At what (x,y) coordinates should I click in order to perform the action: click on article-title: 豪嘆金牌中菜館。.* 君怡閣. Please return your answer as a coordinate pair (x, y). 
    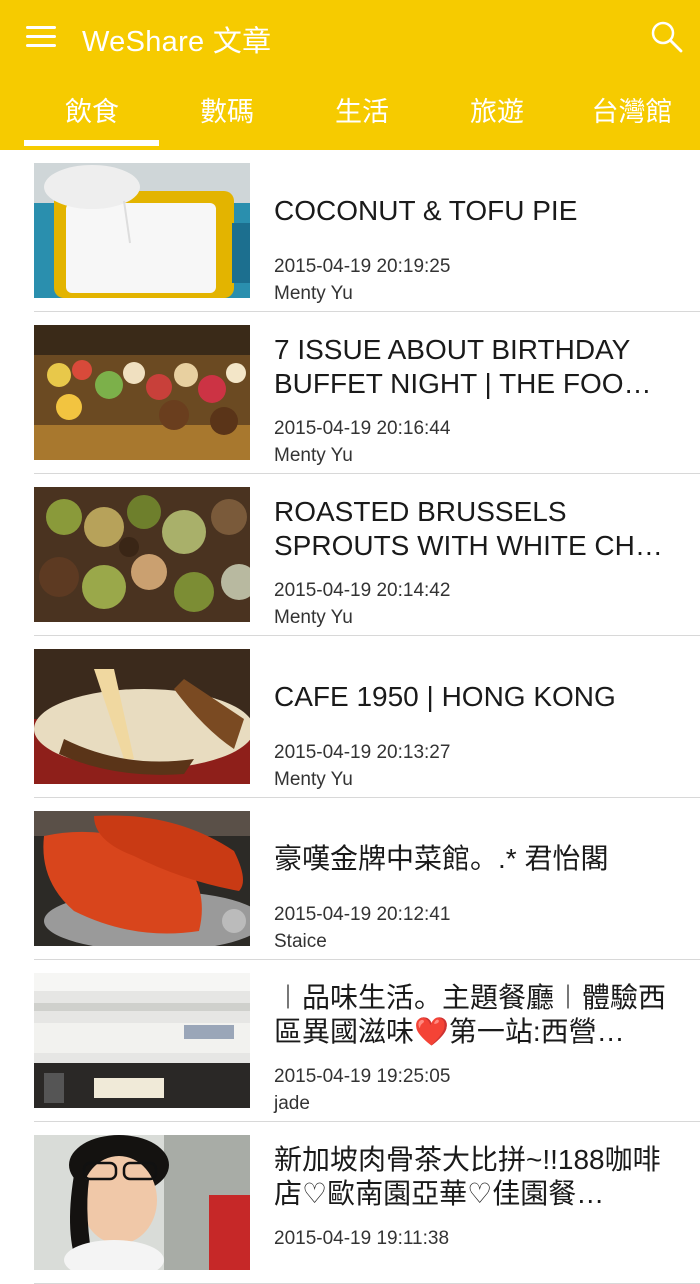
    Looking at the image, I should click on (474, 859).